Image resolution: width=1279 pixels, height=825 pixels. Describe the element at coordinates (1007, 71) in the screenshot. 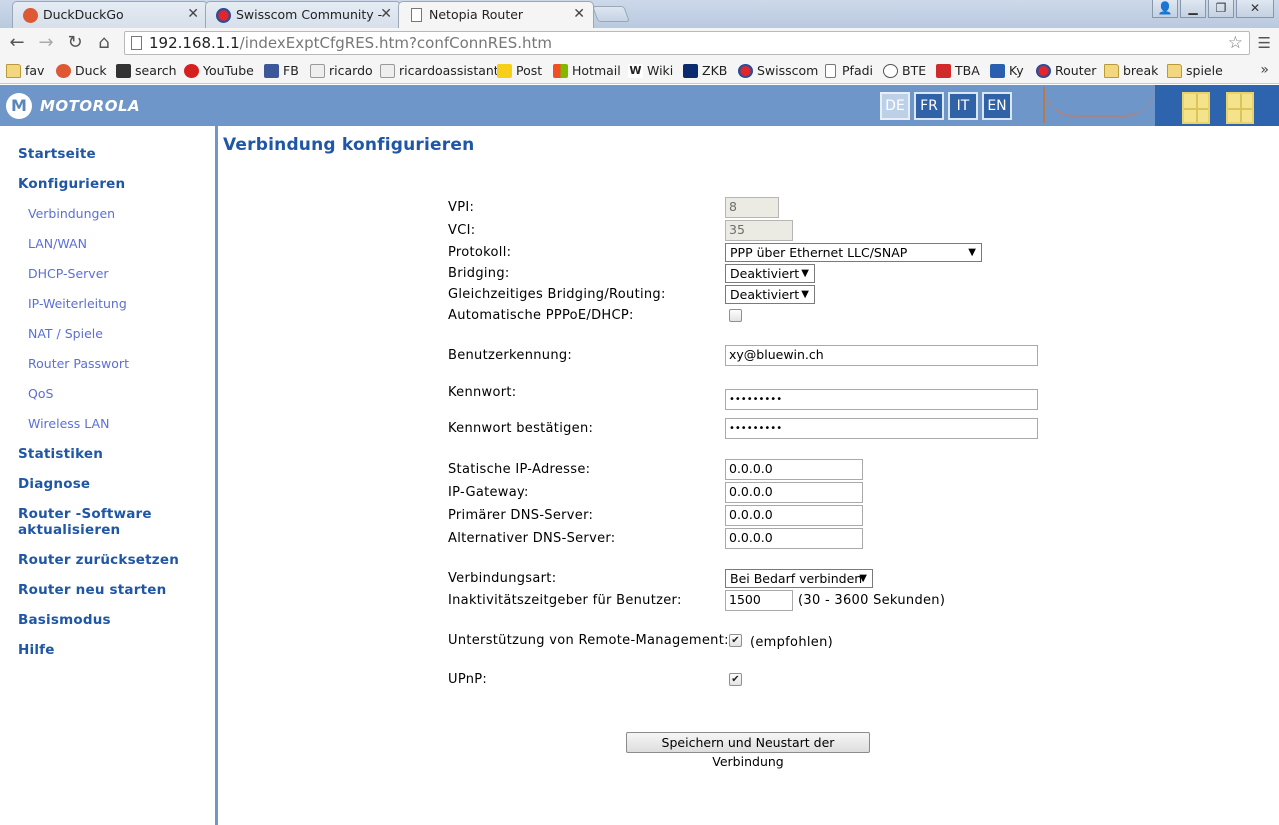

I see `bookmark-ky: Ky` at that location.